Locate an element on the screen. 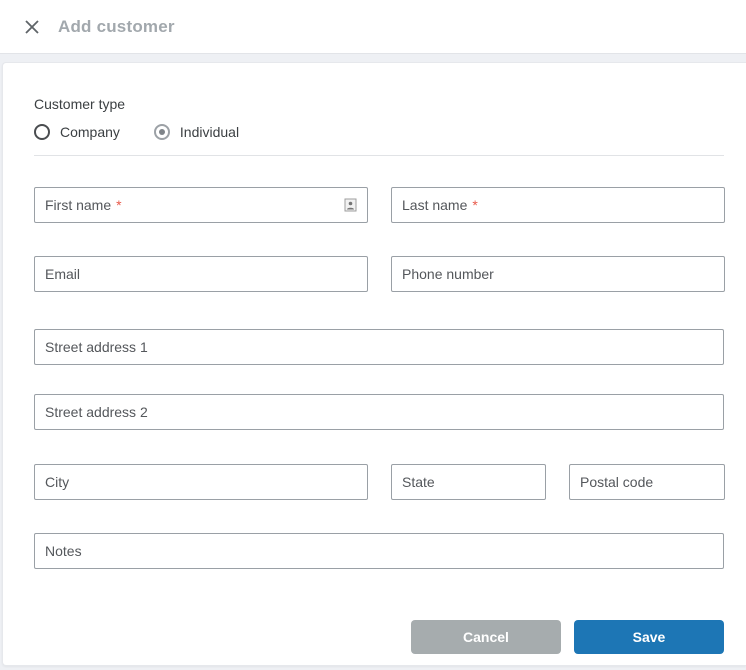 The width and height of the screenshot is (746, 670). form-row-street2: Street address 2 is located at coordinates (379, 412).